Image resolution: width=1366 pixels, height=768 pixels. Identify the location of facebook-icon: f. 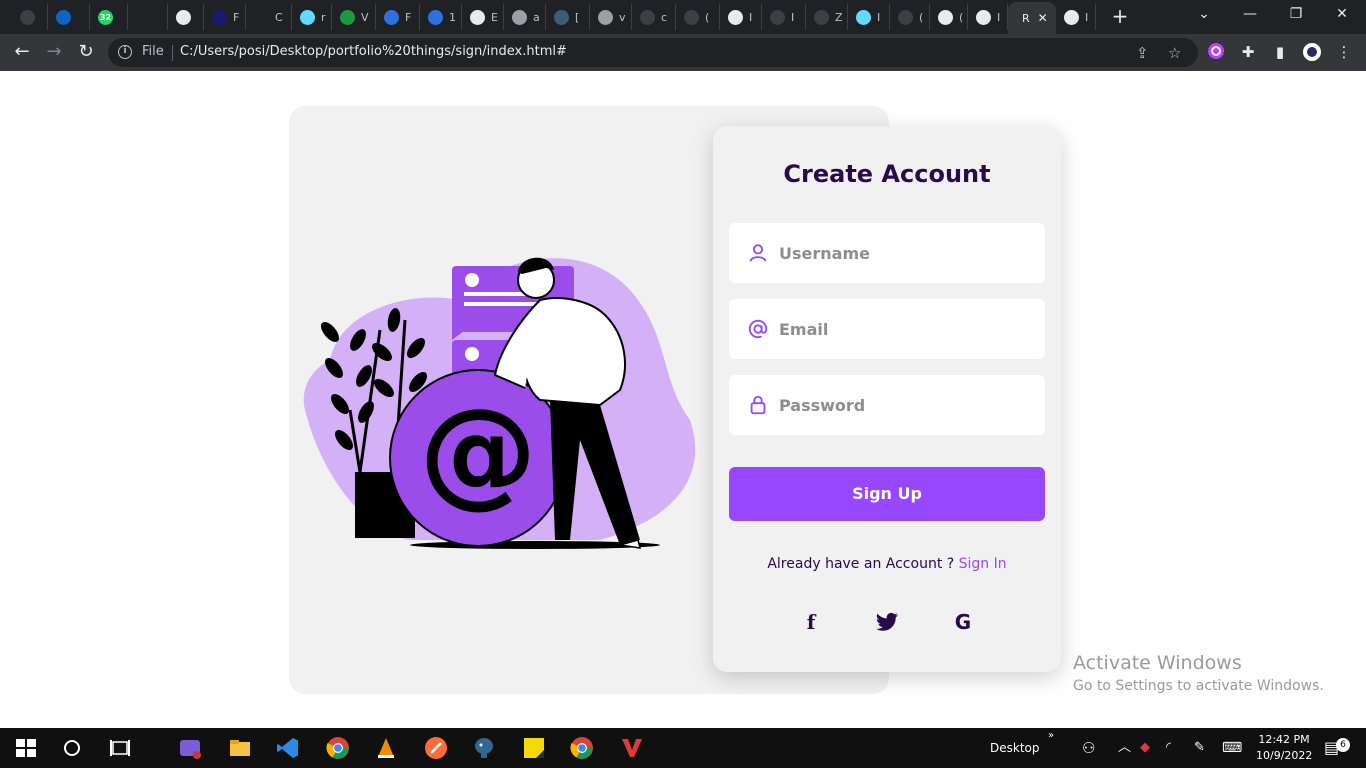
(811, 622).